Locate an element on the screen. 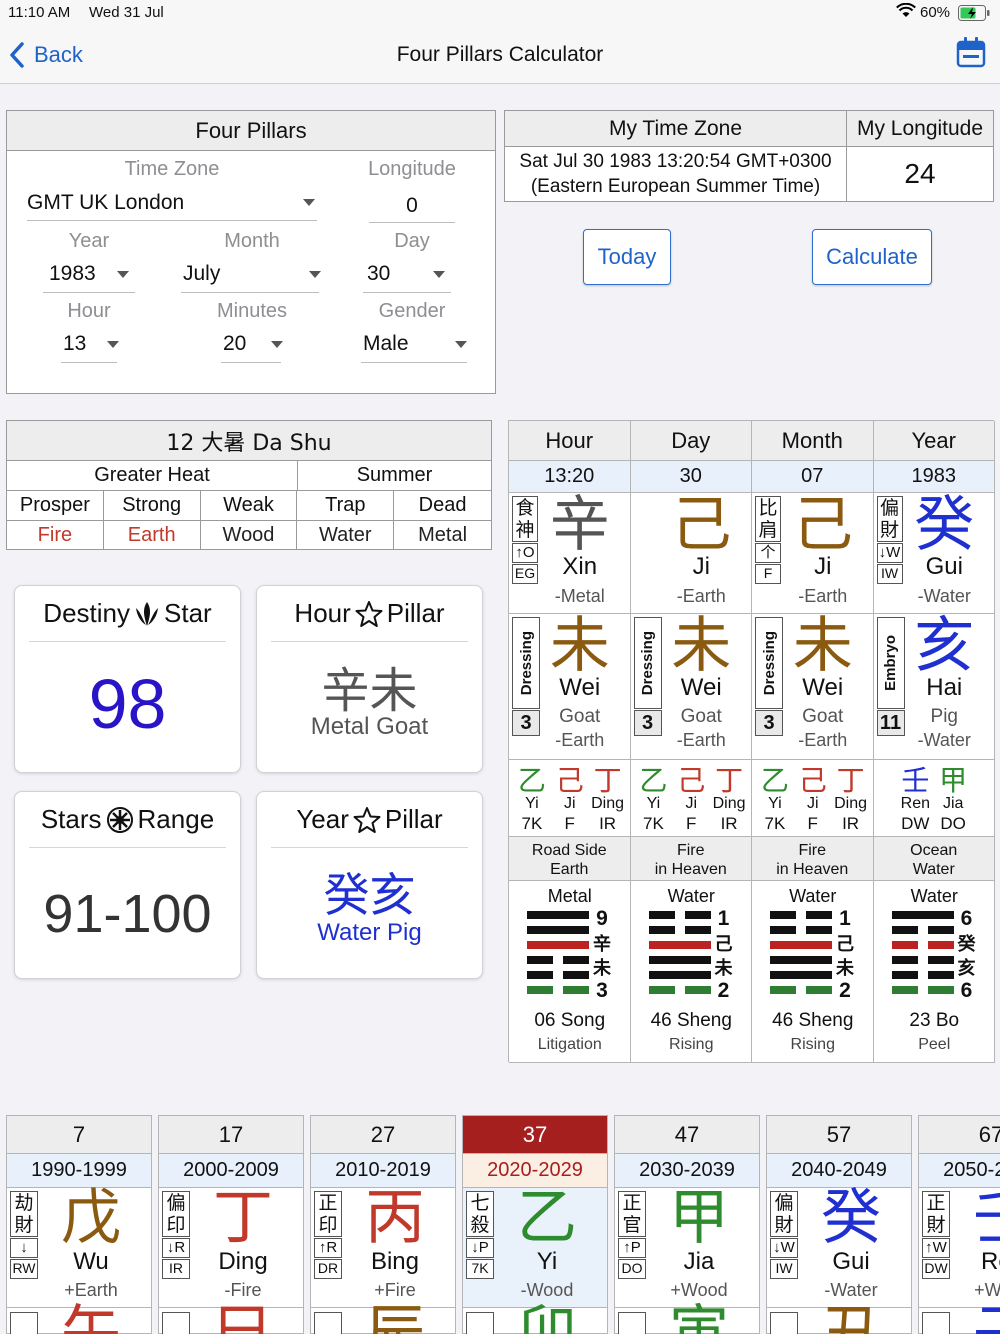 The image size is (1000, 1334). luck-stem-element: +Earth is located at coordinates (91, 1290).